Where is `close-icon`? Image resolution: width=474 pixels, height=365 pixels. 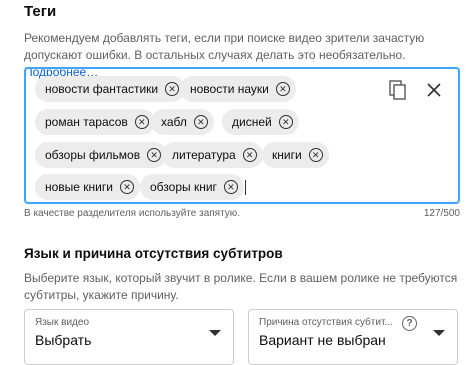
close-icon is located at coordinates (434, 90).